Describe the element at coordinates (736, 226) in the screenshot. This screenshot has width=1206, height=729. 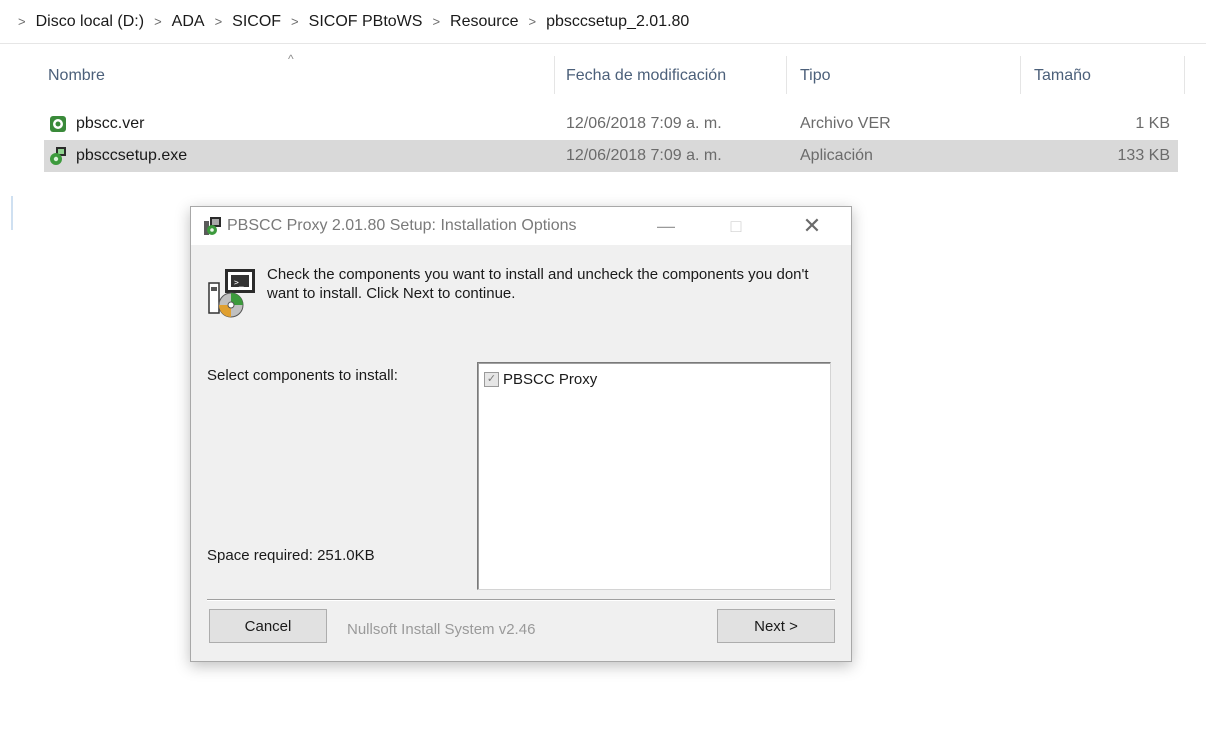
I see `maximize-button: □` at that location.